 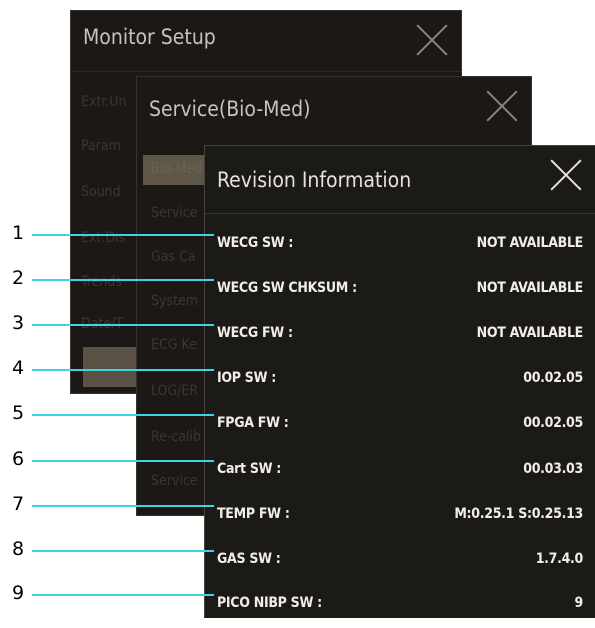 What do you see at coordinates (559, 559) in the screenshot?
I see `revision-value: 1.7.4.0` at bounding box center [559, 559].